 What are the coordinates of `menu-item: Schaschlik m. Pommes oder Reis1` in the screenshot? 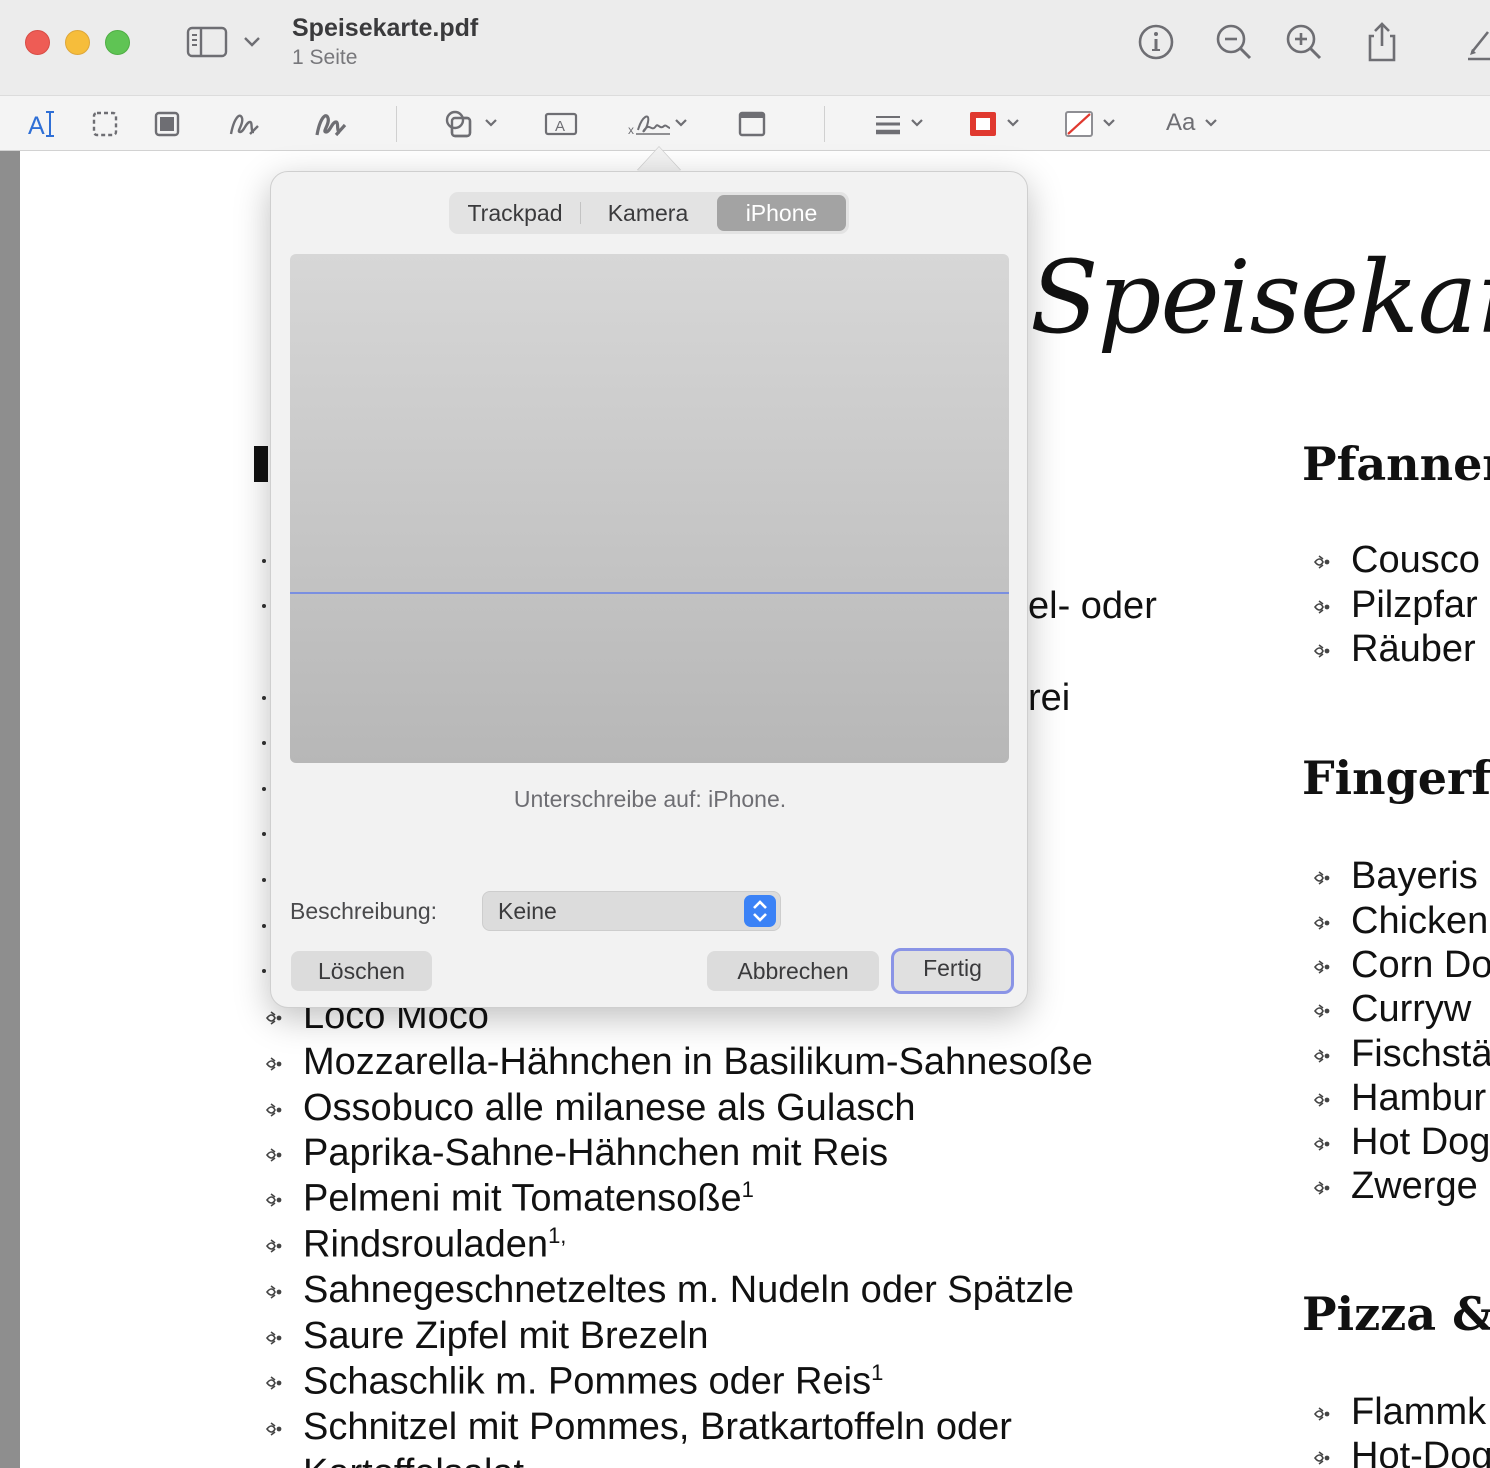 It's located at (593, 1382).